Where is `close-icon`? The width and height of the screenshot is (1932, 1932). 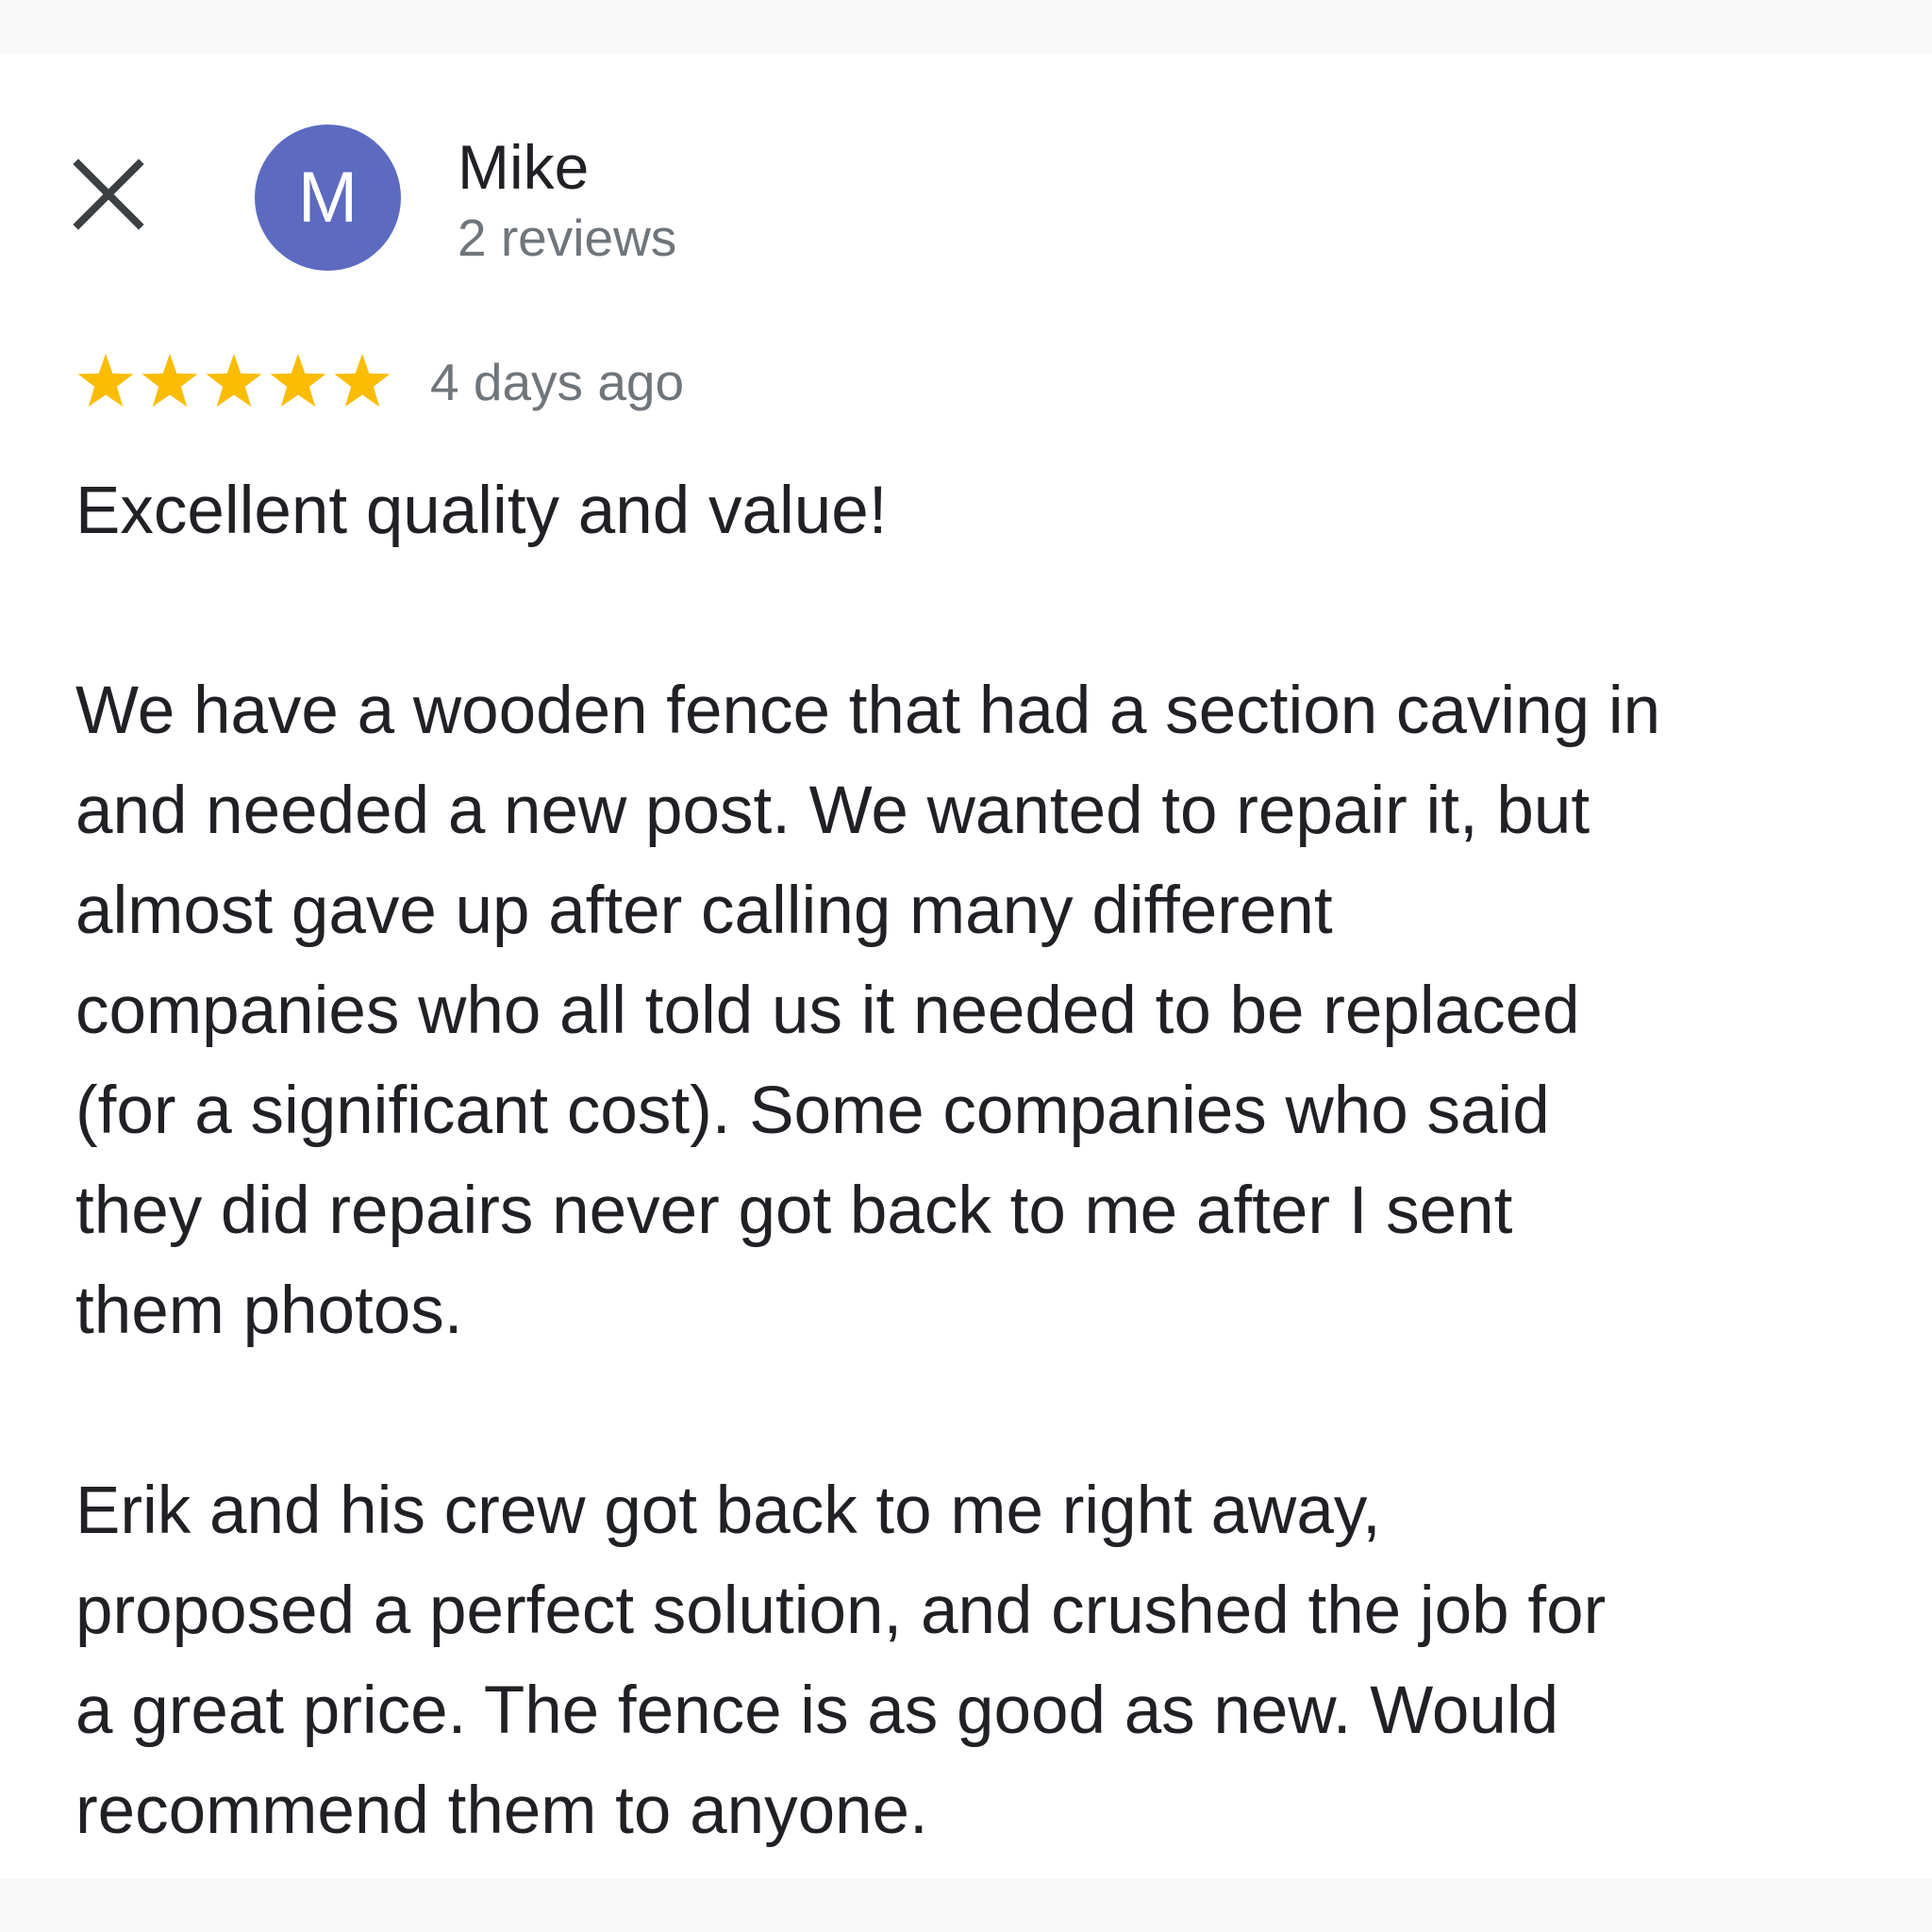 close-icon is located at coordinates (109, 194).